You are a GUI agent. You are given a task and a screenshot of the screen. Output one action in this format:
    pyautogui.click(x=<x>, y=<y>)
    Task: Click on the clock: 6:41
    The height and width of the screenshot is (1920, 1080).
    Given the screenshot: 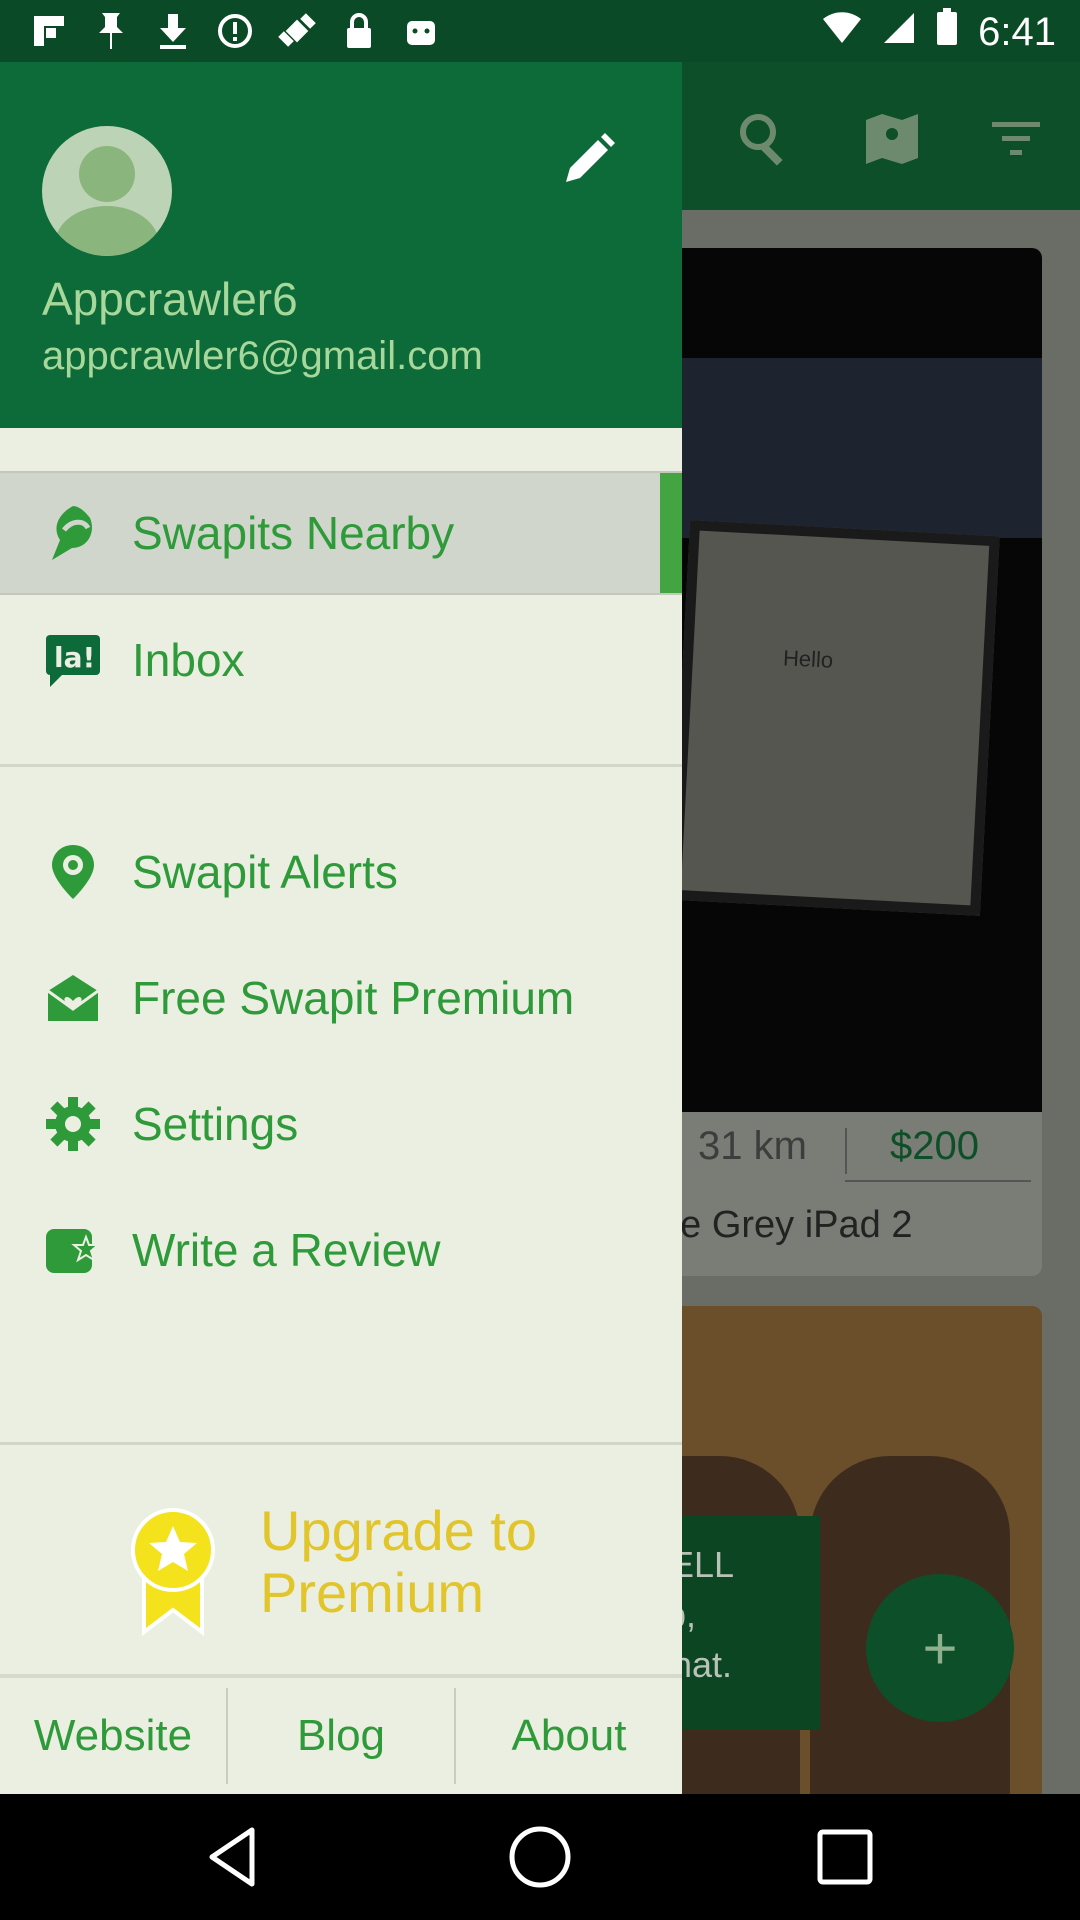 What is the action you would take?
    pyautogui.click(x=1017, y=31)
    